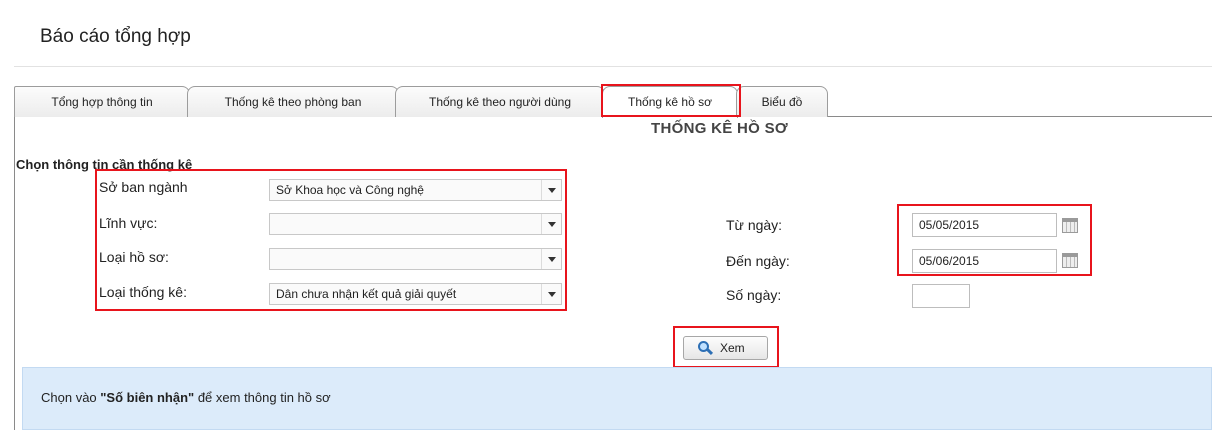 The width and height of the screenshot is (1212, 430). Describe the element at coordinates (134, 257) in the screenshot. I see `loai-ho-so-label: Loại hồ sơ:` at that location.